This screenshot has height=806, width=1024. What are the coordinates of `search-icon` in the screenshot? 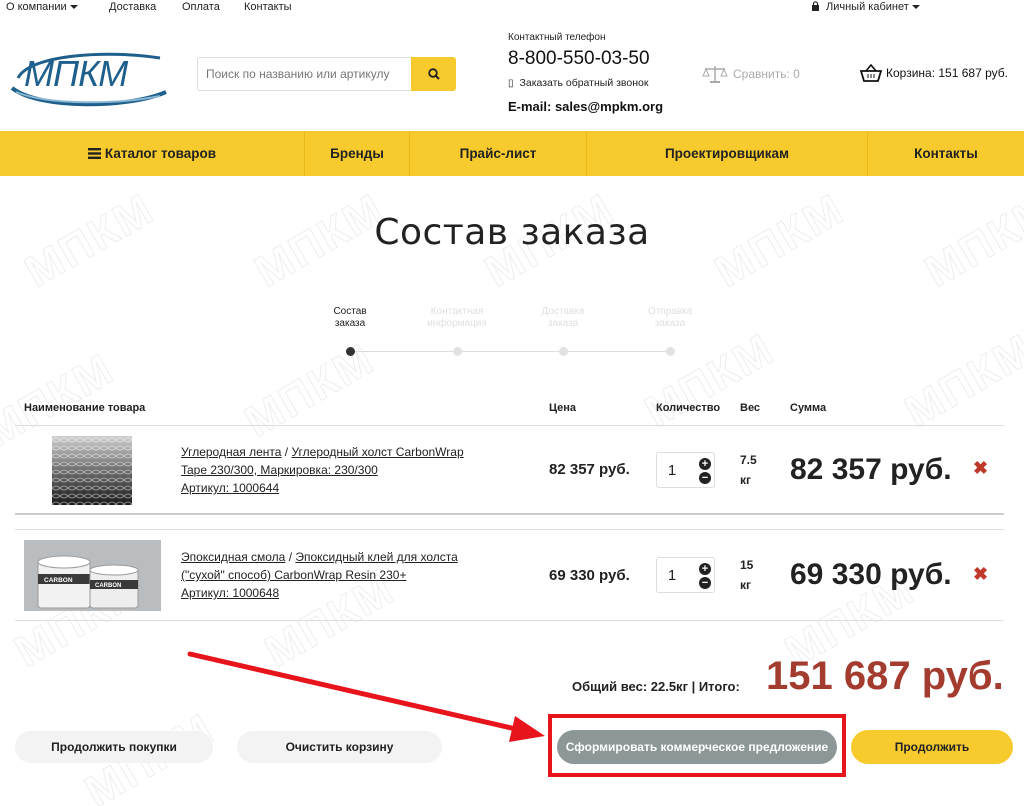 It's located at (433, 74).